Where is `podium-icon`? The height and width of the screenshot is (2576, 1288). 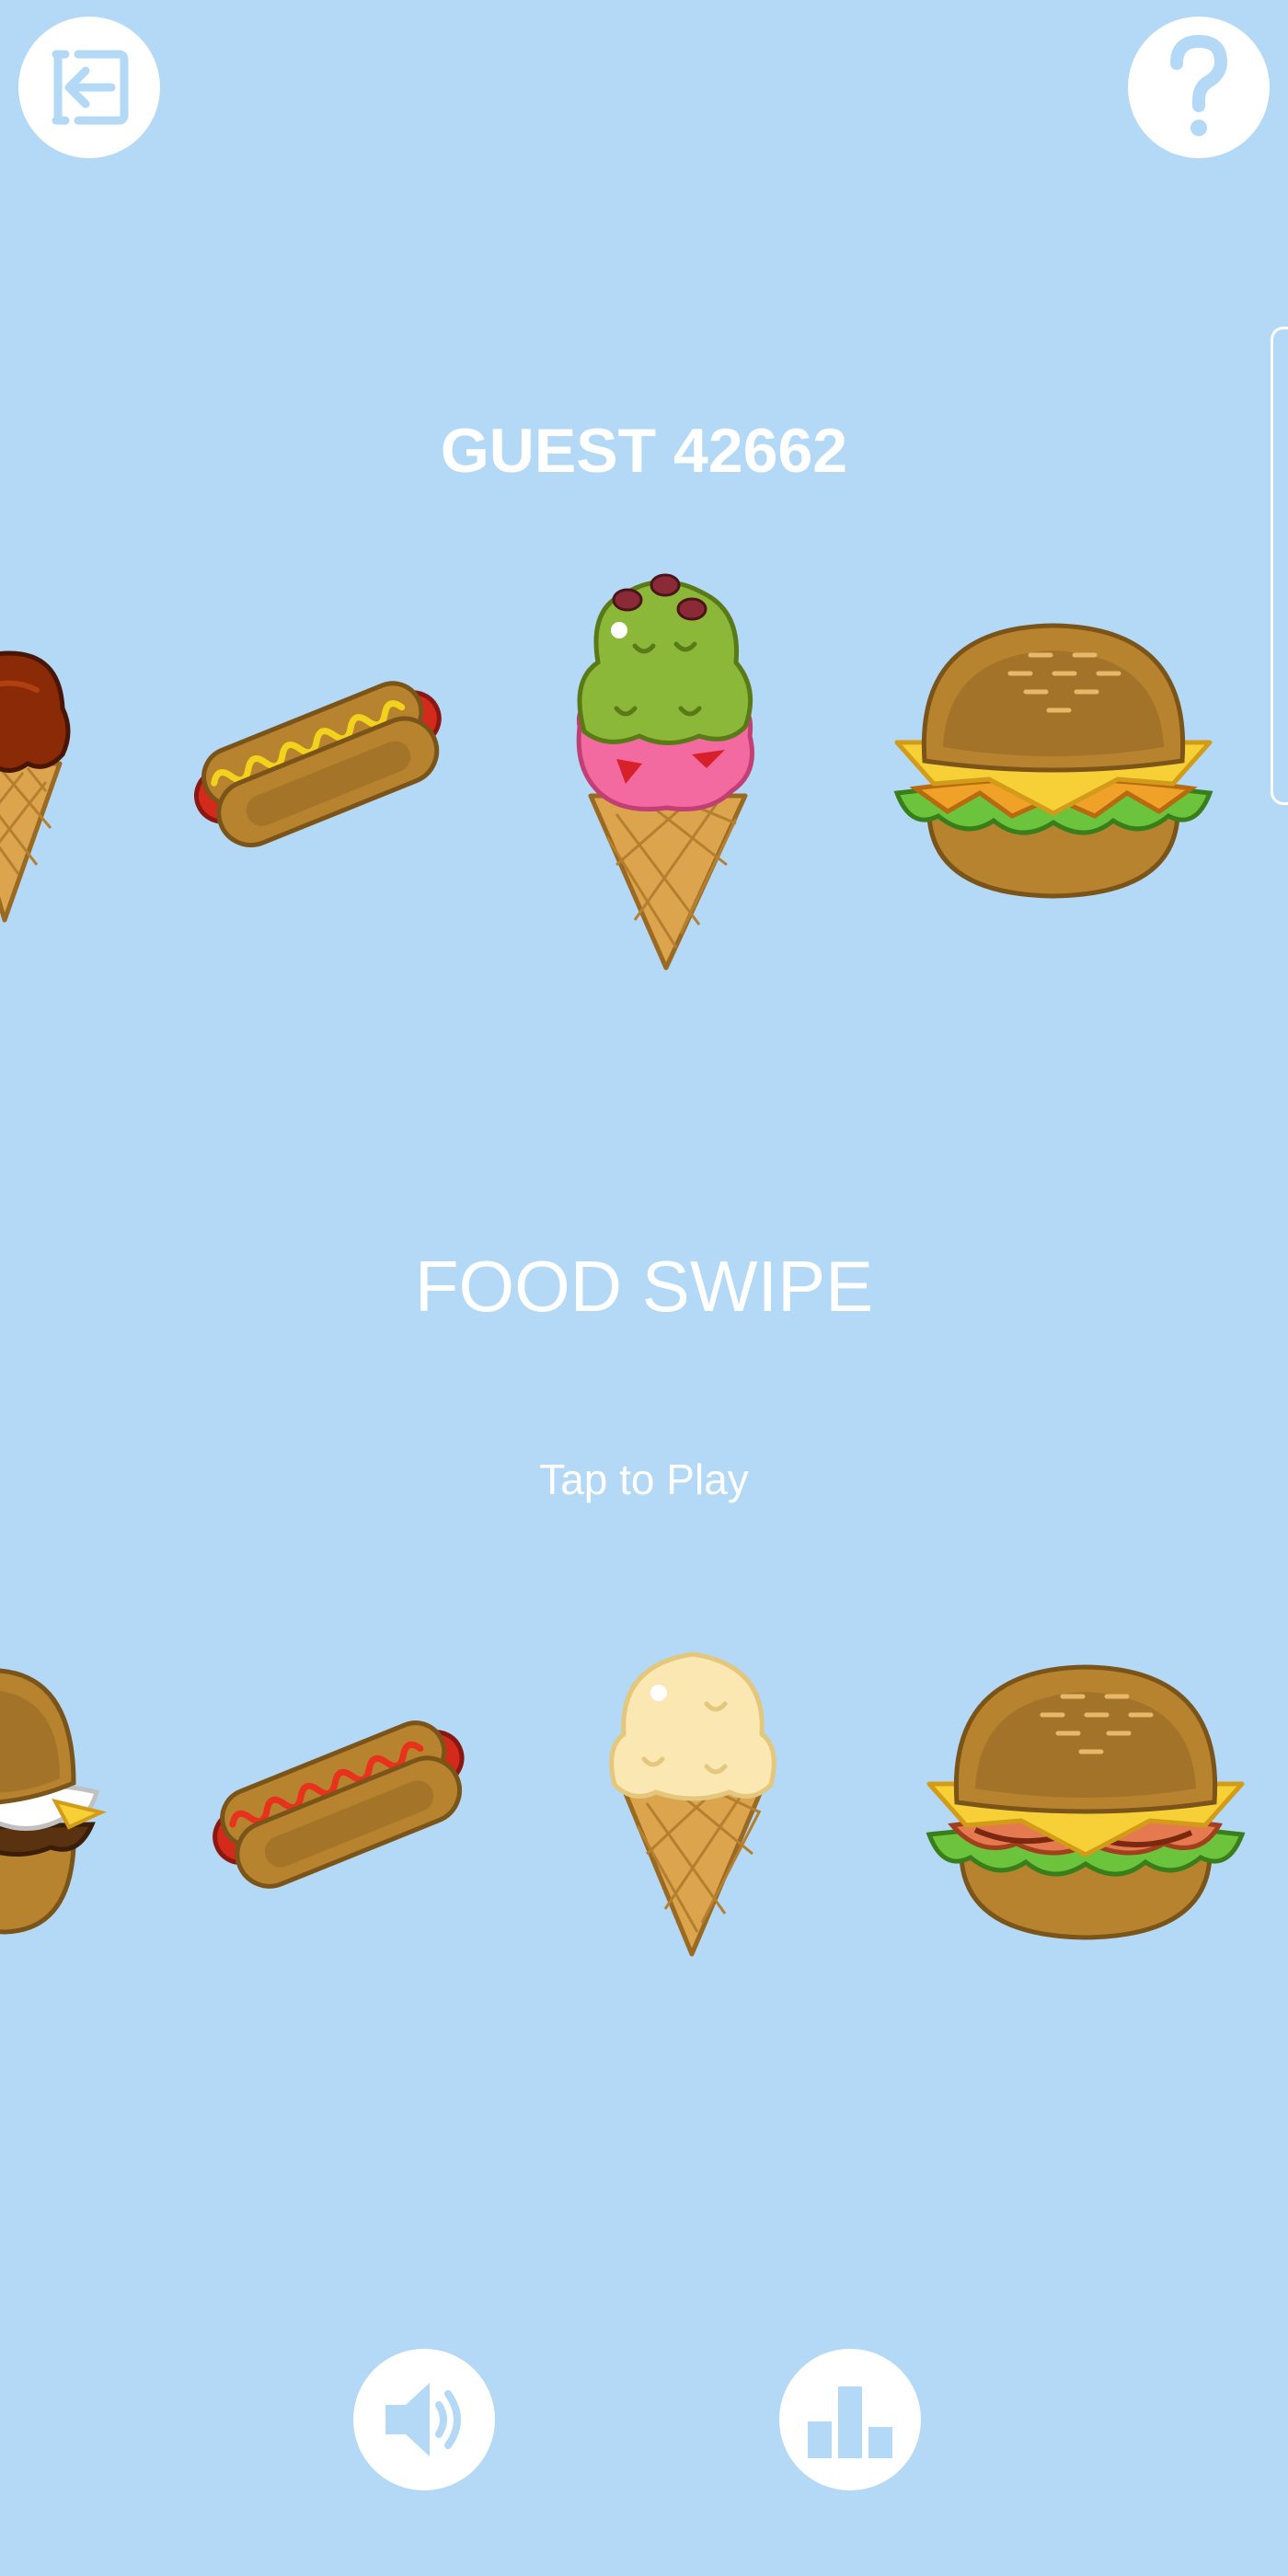 podium-icon is located at coordinates (850, 2422).